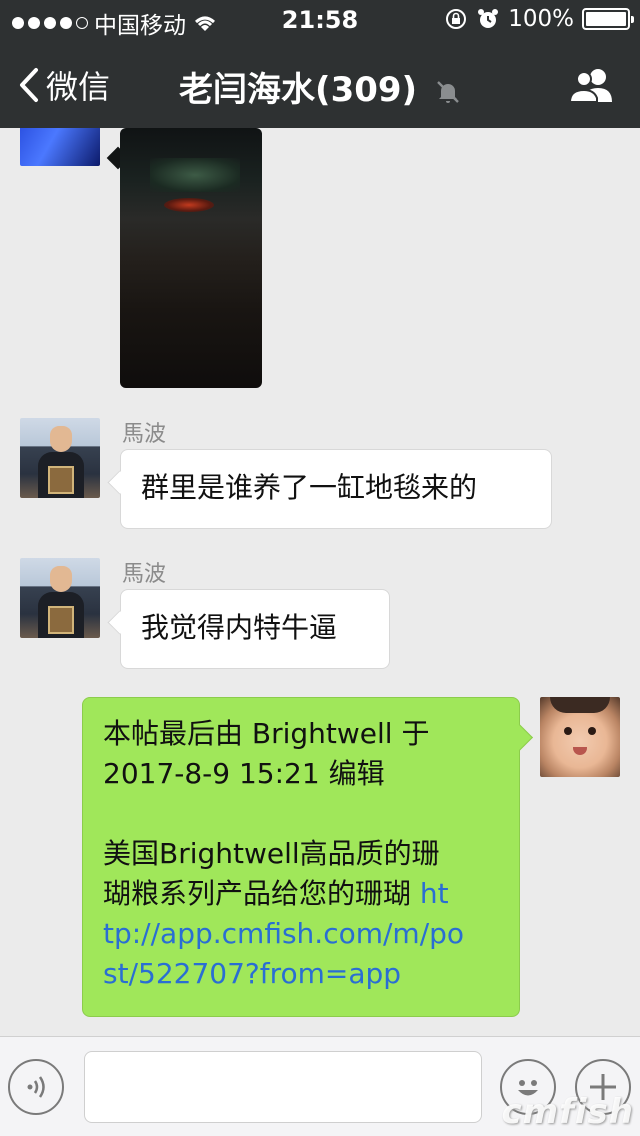  I want to click on watermark: cmfish, so click(567, 1112).